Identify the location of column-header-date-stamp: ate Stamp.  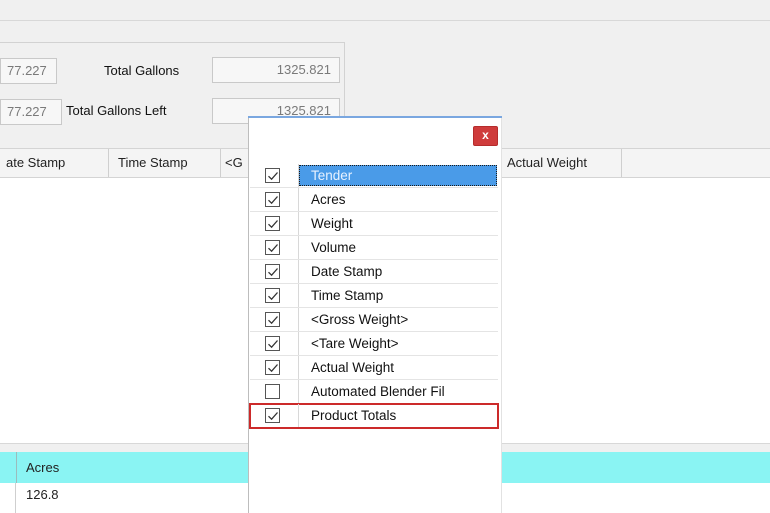
(54, 163).